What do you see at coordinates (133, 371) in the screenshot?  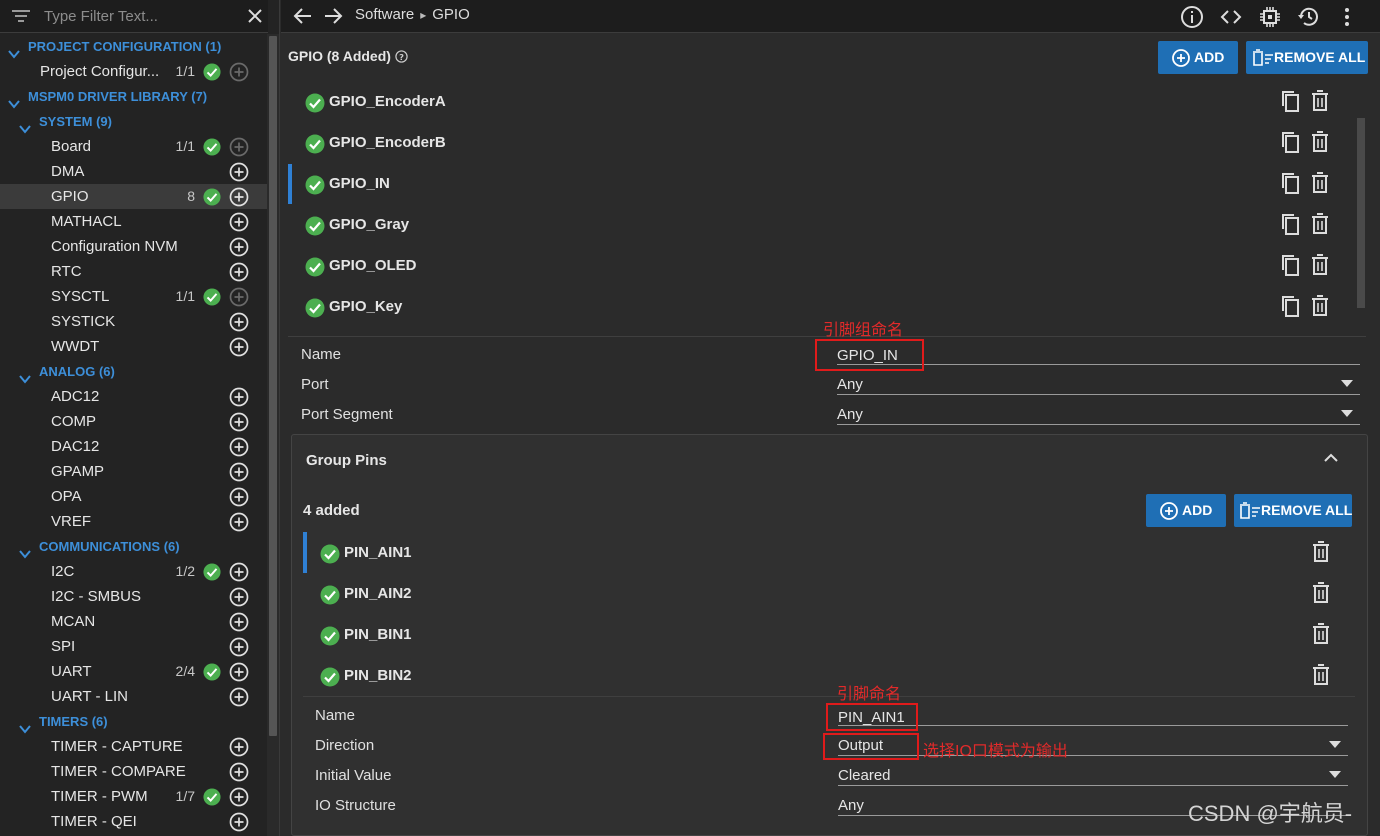 I see `tree-analog: ANALOG (6)` at bounding box center [133, 371].